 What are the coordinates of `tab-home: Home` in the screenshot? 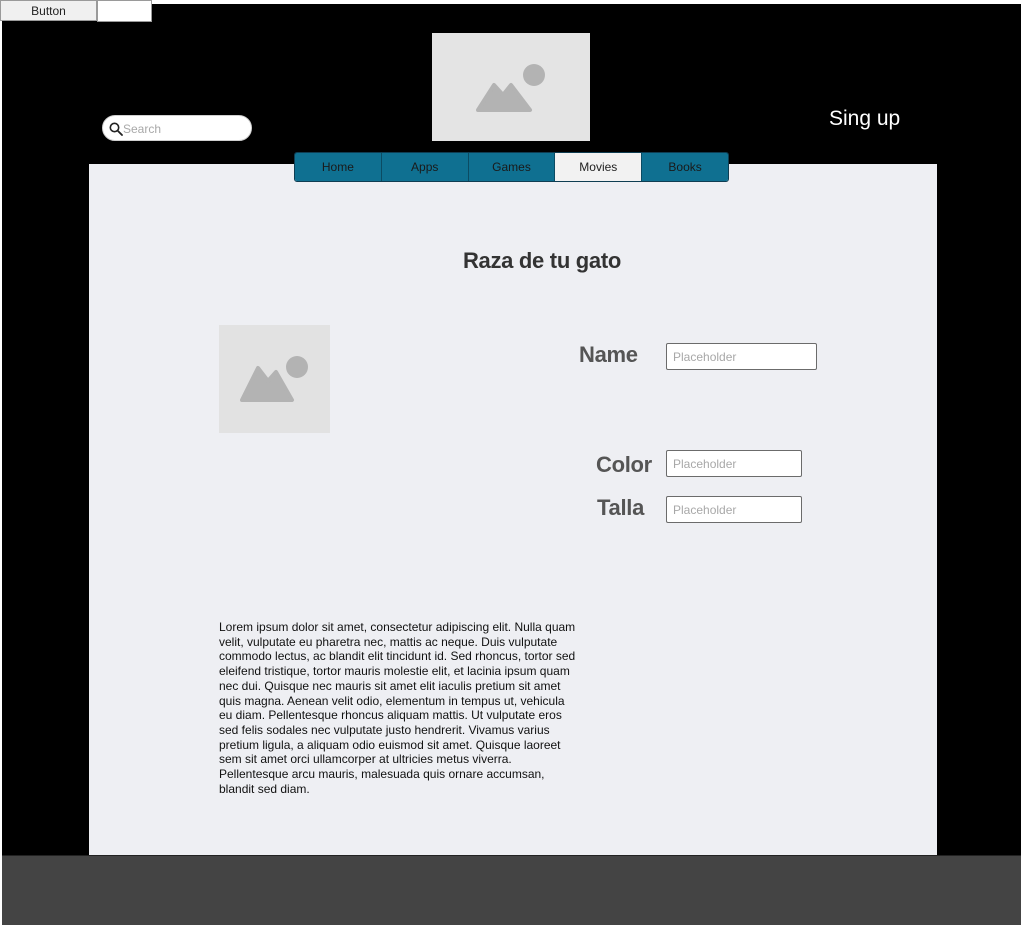 It's located at (338, 167).